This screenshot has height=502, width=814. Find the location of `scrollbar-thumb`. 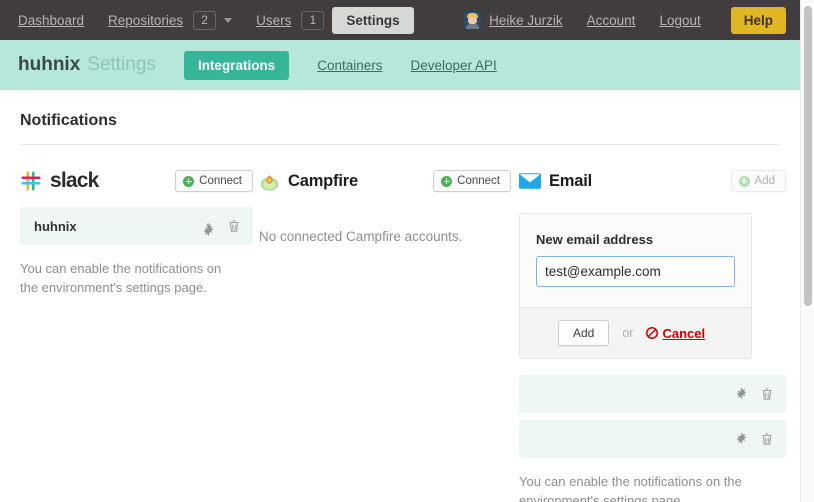

scrollbar-thumb is located at coordinates (808, 156).